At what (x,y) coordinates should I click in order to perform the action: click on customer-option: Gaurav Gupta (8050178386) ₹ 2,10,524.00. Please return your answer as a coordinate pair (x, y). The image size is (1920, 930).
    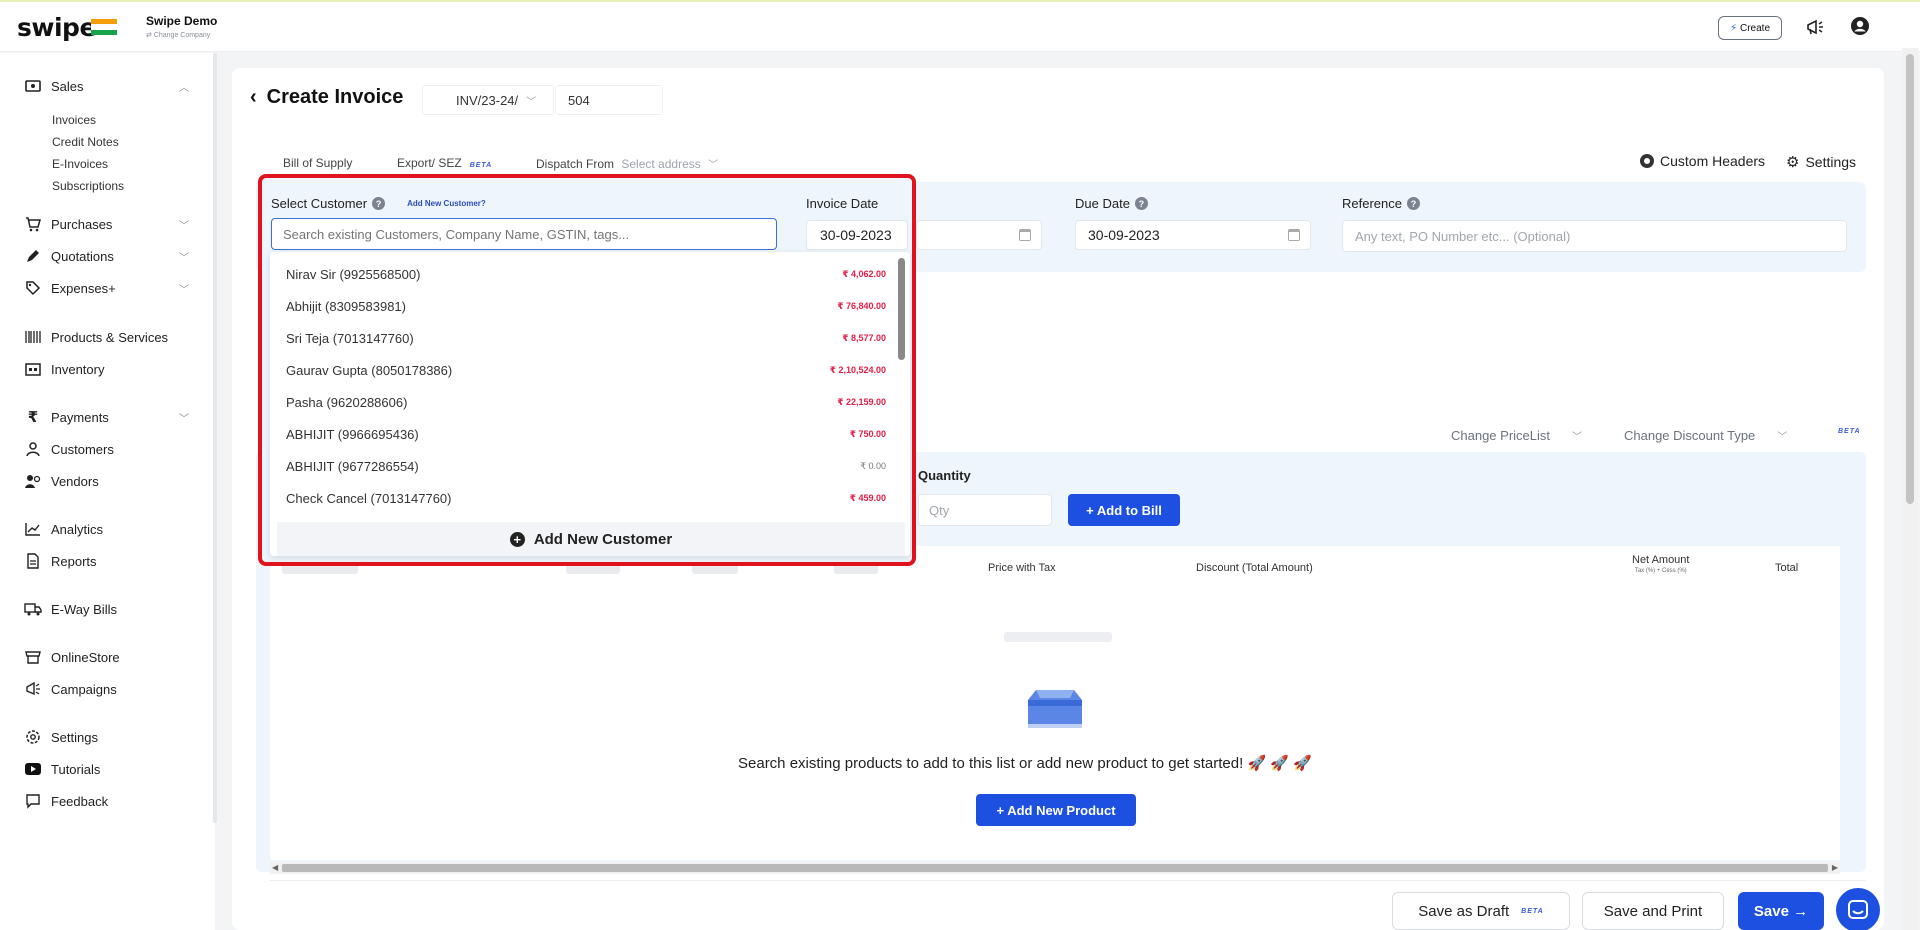
    Looking at the image, I should click on (586, 370).